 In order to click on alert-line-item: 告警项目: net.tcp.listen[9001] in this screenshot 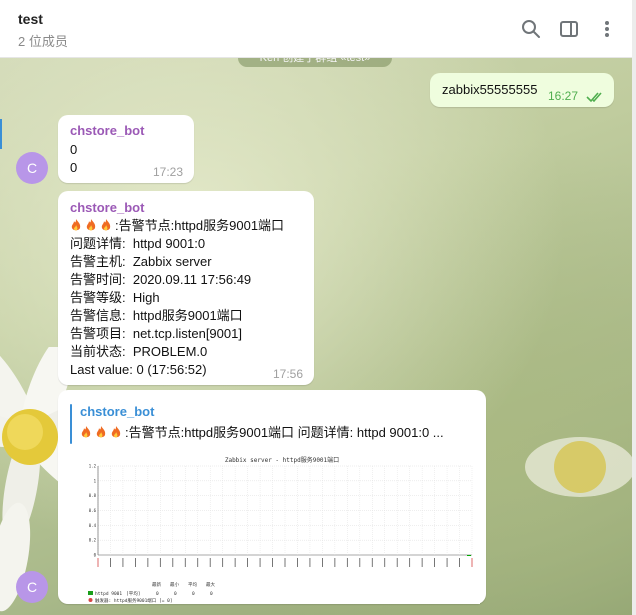, I will do `click(156, 333)`.